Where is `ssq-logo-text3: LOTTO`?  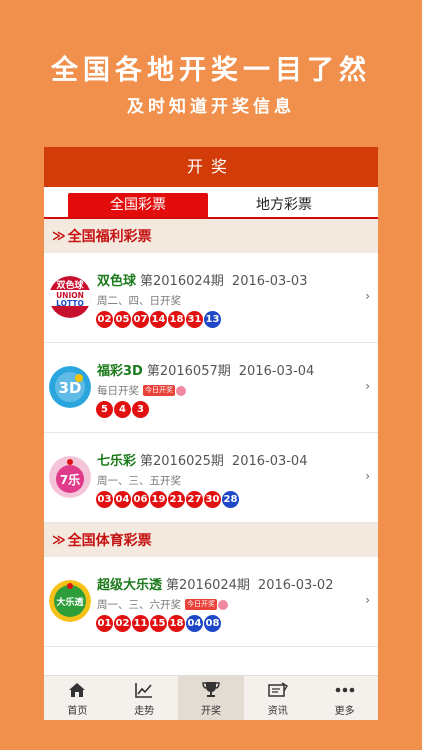 ssq-logo-text3: LOTTO is located at coordinates (70, 303).